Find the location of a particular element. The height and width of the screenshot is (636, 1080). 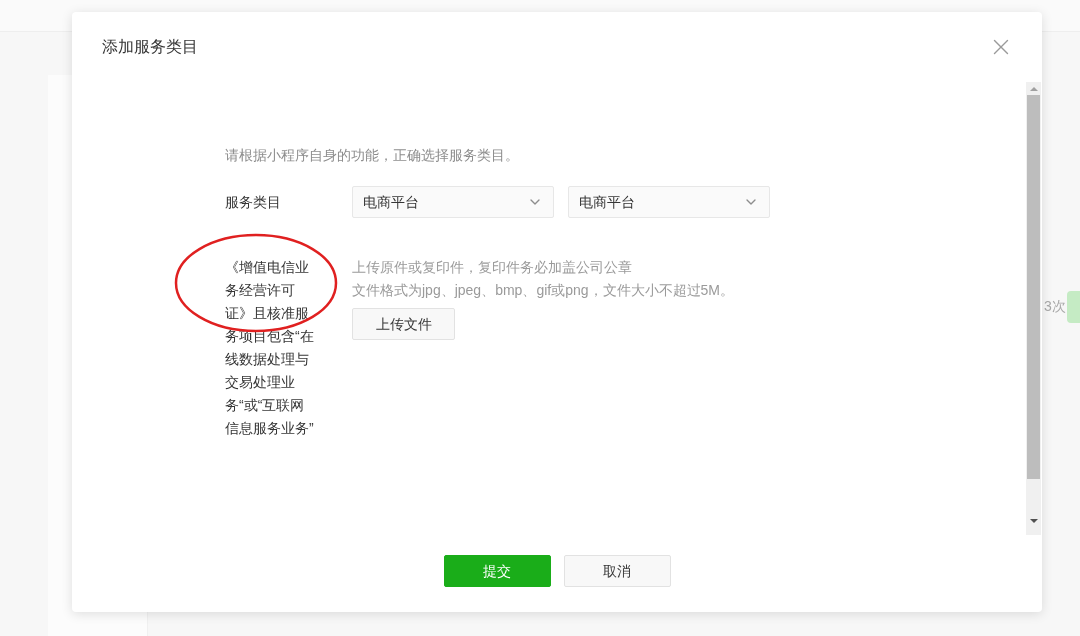

field-label: 服务类目 is located at coordinates (253, 202).